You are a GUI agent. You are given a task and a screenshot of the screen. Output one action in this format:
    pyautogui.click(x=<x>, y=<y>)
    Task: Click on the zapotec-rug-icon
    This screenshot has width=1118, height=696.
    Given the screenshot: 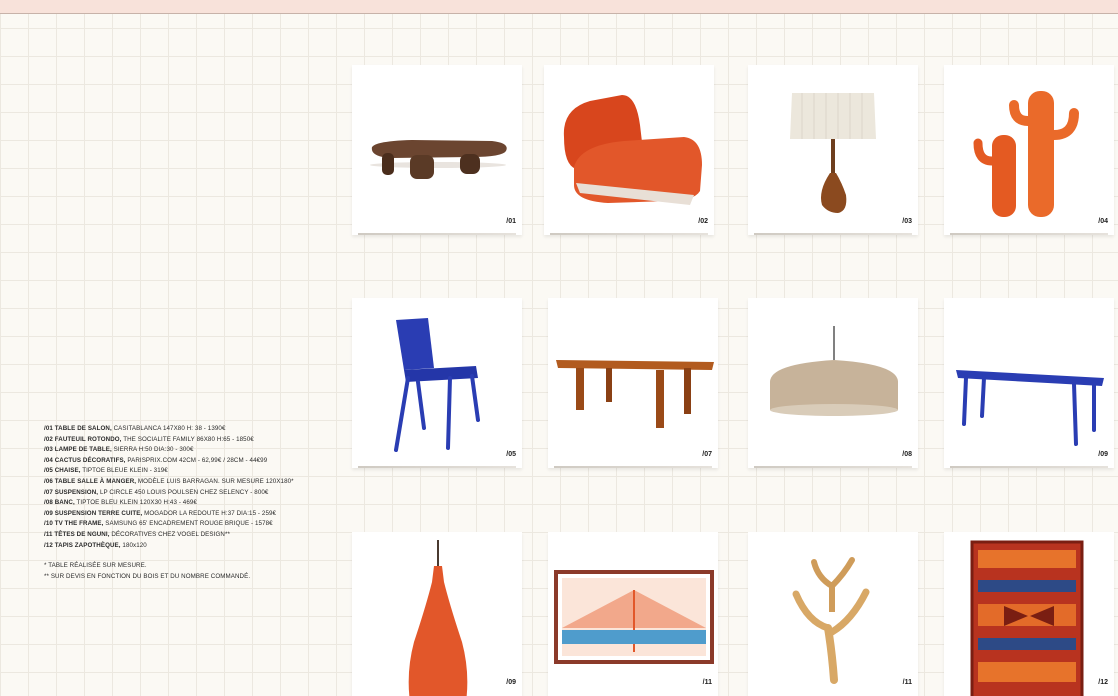 What is the action you would take?
    pyautogui.click(x=1027, y=618)
    